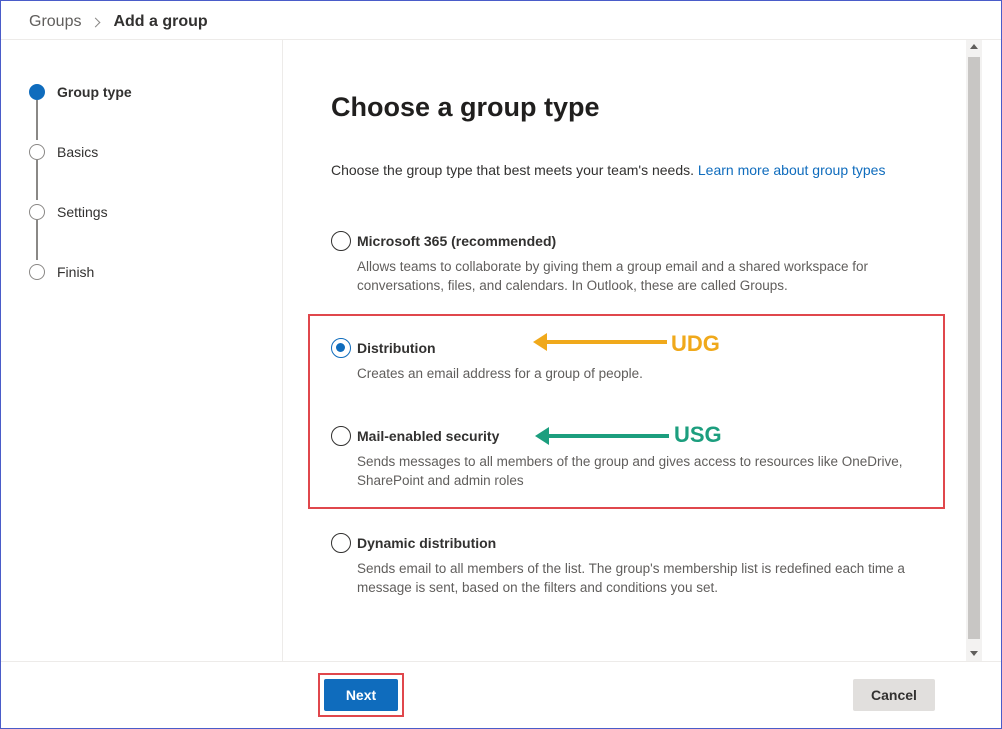 The height and width of the screenshot is (729, 1002). I want to click on footer-divider, so click(501, 661).